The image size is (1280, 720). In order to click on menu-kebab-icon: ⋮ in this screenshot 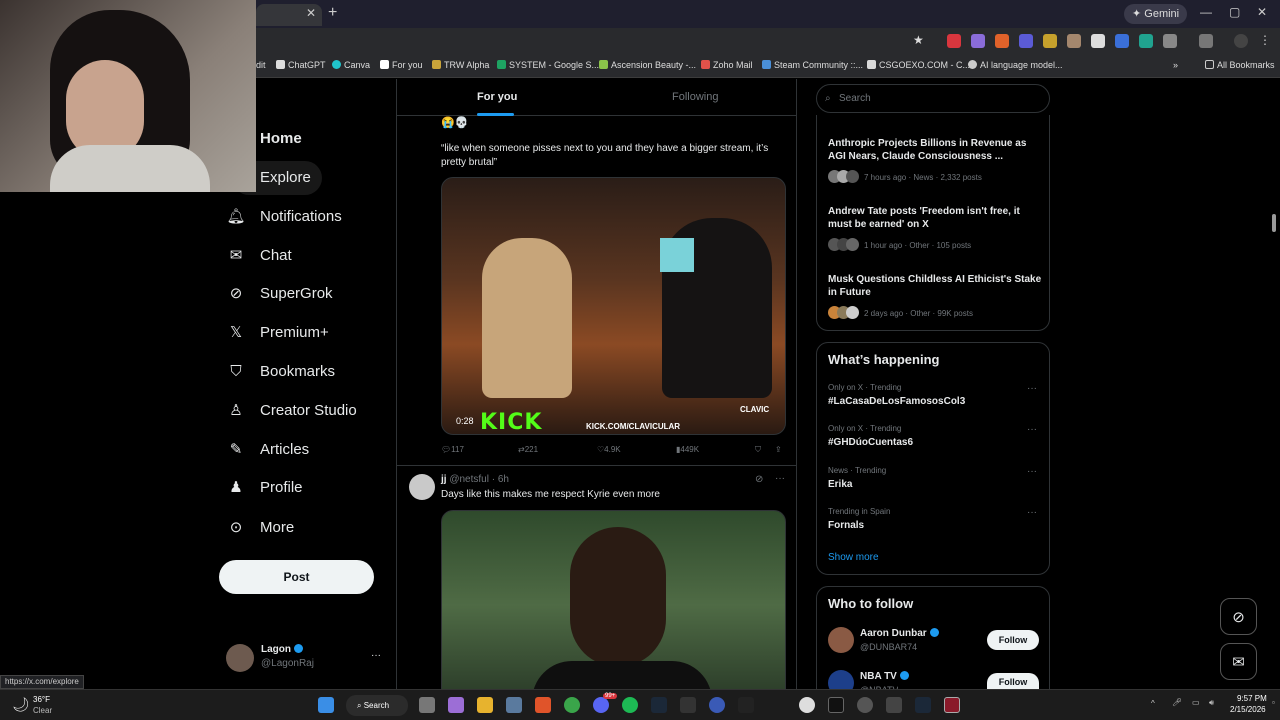, I will do `click(1266, 40)`.